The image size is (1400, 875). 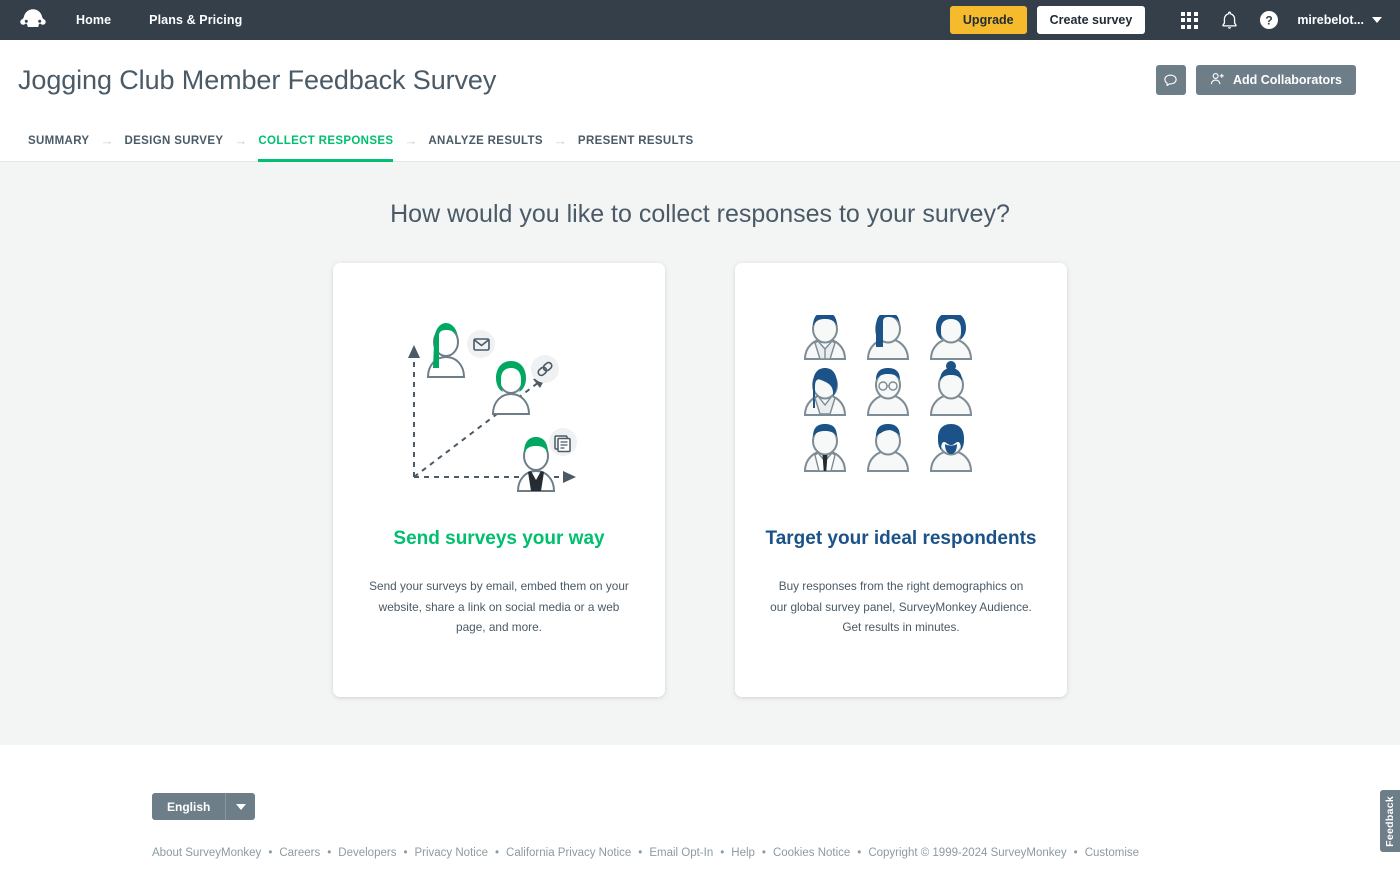 I want to click on add-collaborators-button: Add Collaborators, so click(x=1275, y=80).